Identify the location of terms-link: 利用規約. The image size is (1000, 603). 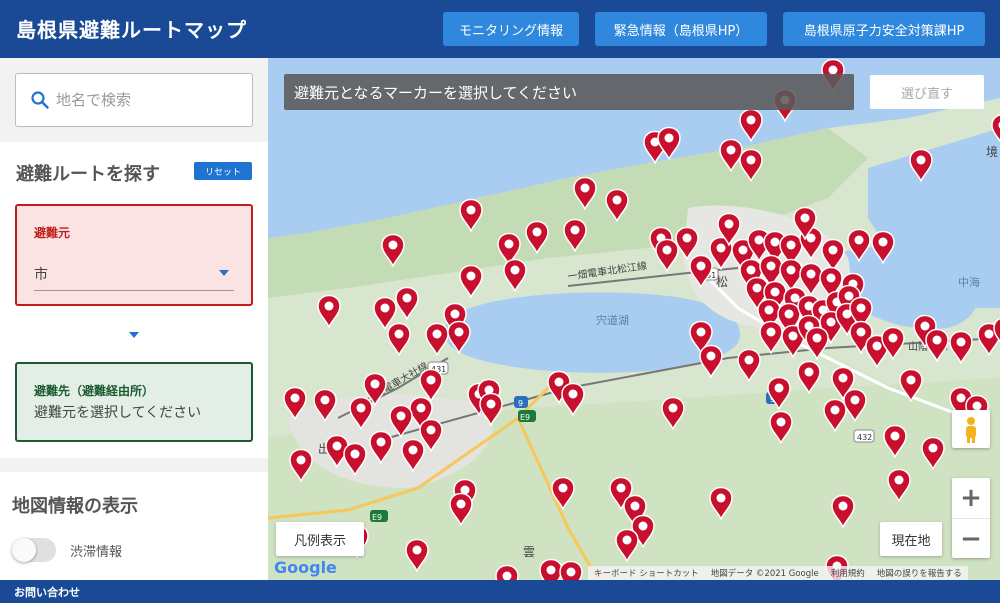
(848, 573).